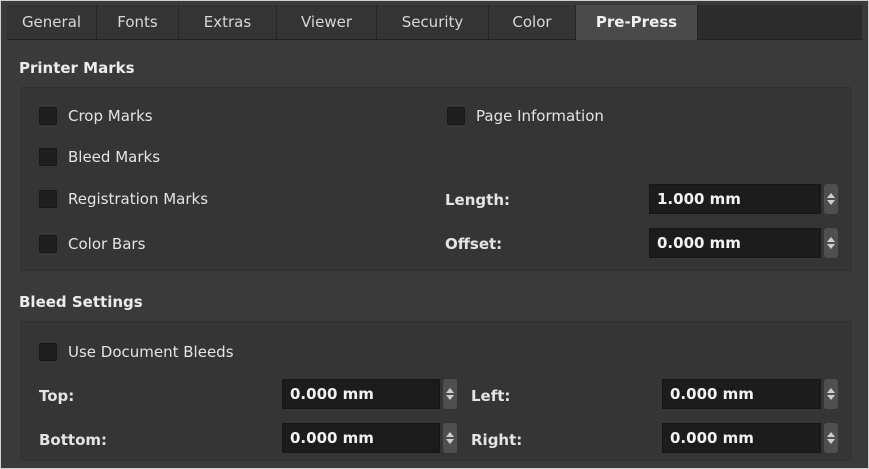 This screenshot has width=869, height=469. What do you see at coordinates (491, 396) in the screenshot?
I see `left-label: Left:` at bounding box center [491, 396].